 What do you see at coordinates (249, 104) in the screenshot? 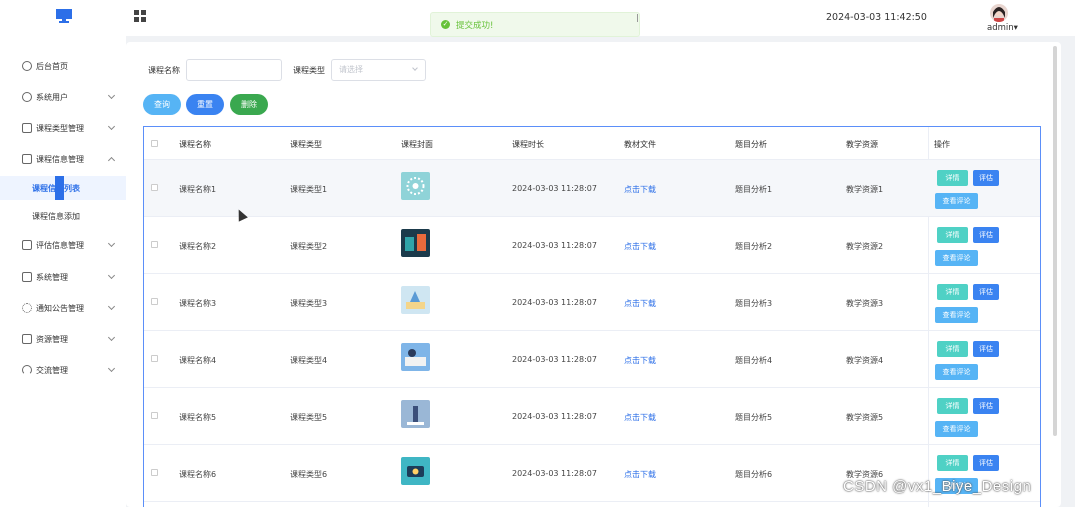
I see `delete-button: 删除` at bounding box center [249, 104].